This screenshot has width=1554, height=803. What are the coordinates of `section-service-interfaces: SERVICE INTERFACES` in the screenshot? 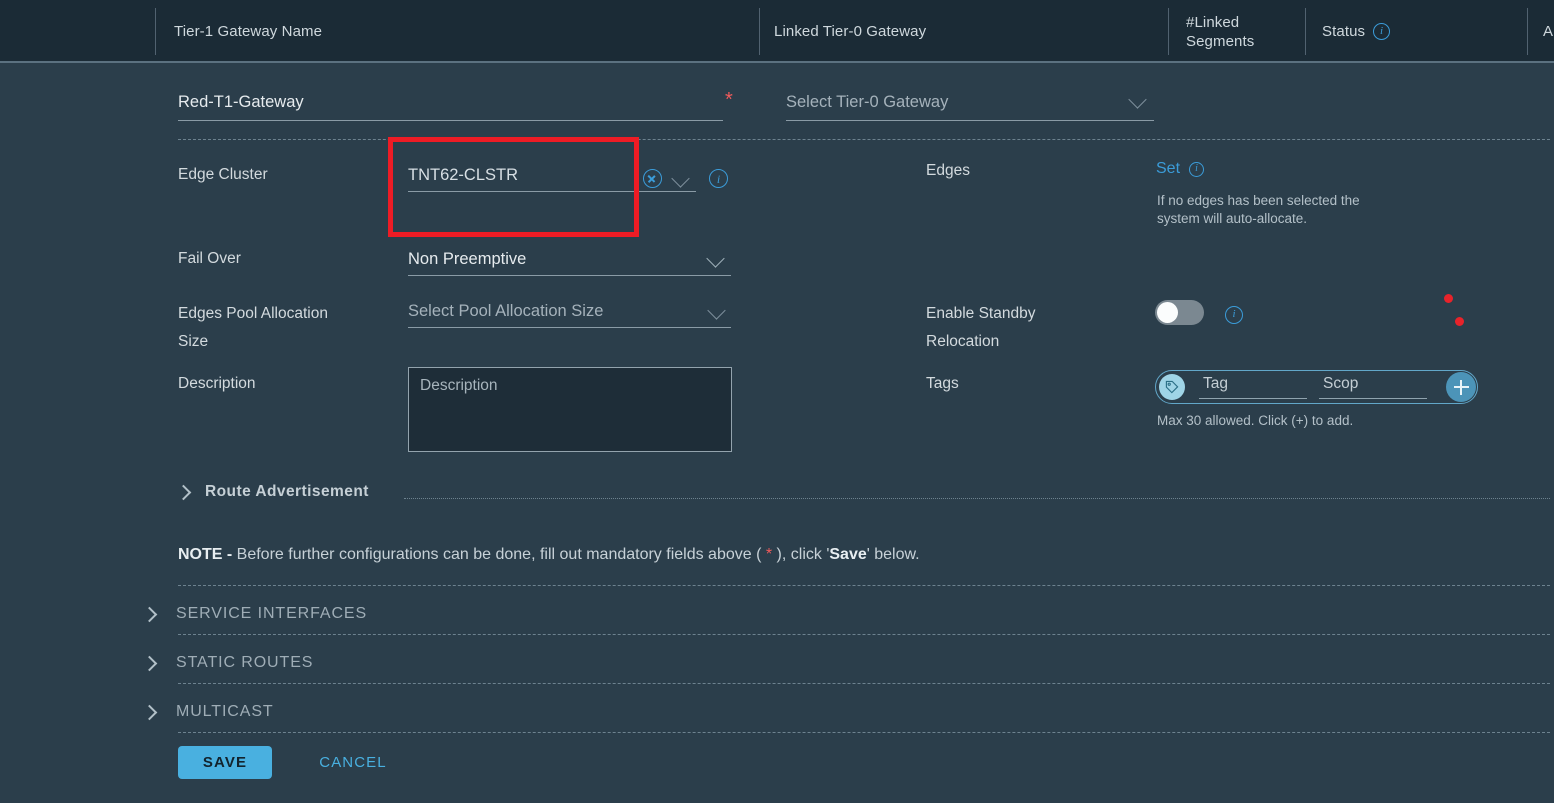 It's located at (254, 614).